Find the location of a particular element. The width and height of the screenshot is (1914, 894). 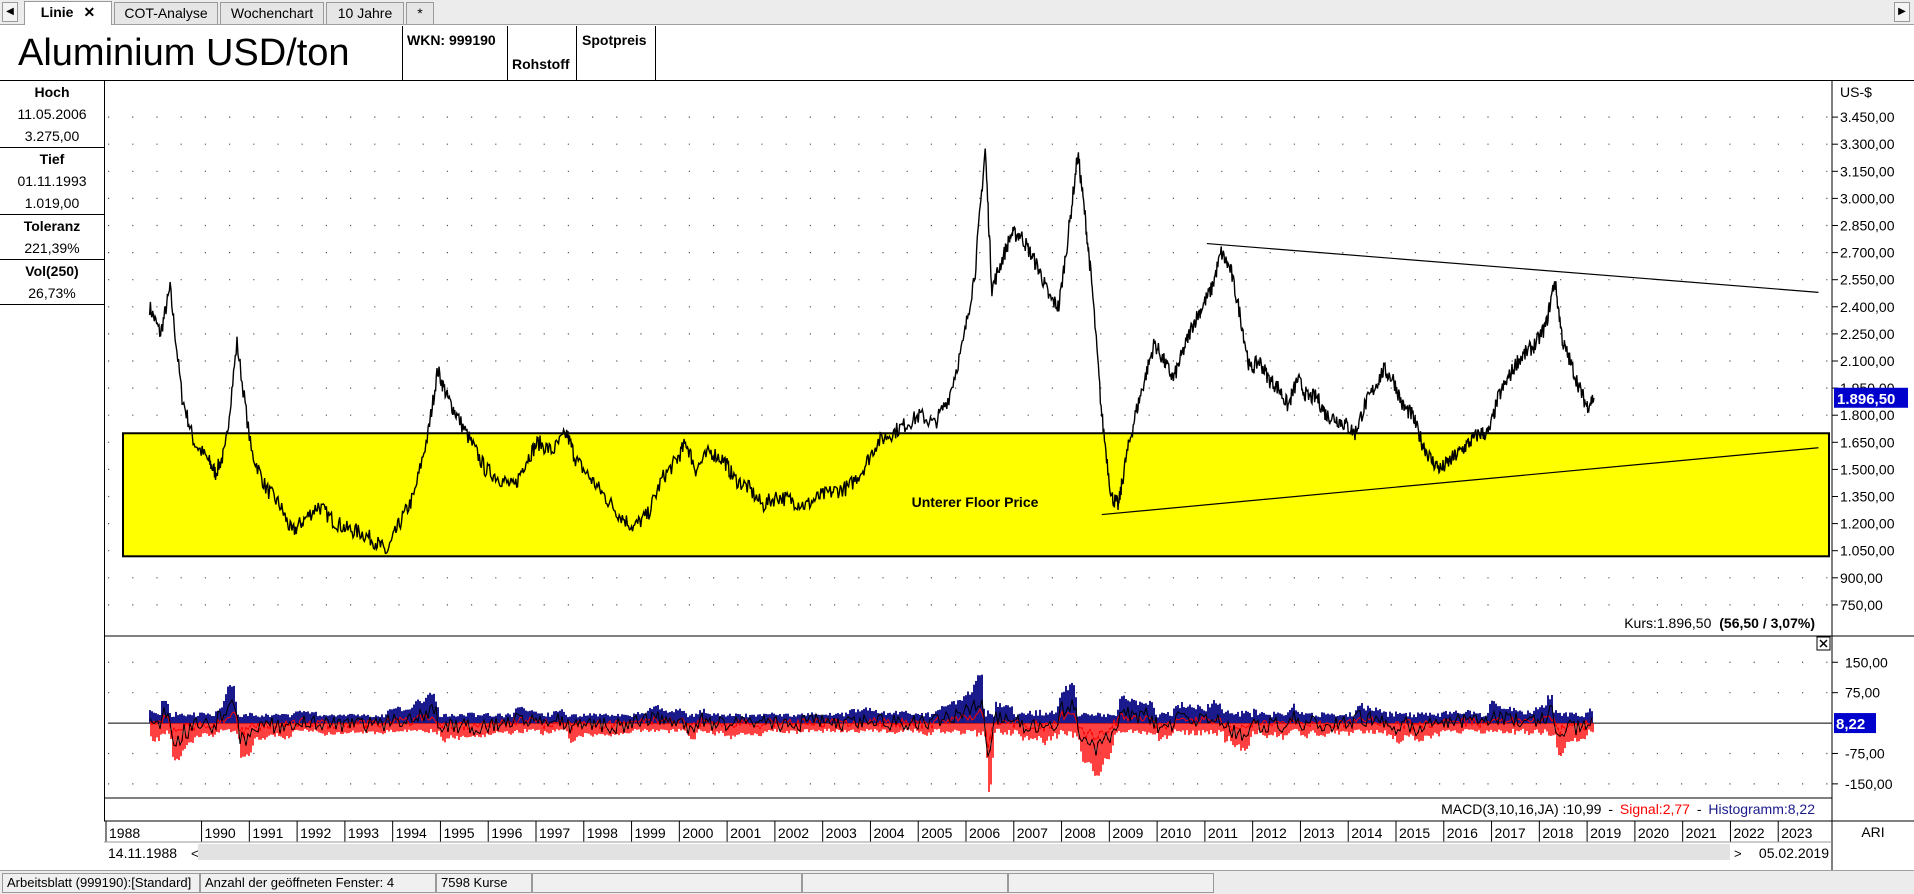

price-tick-label: 900,00 is located at coordinates (1861, 578).